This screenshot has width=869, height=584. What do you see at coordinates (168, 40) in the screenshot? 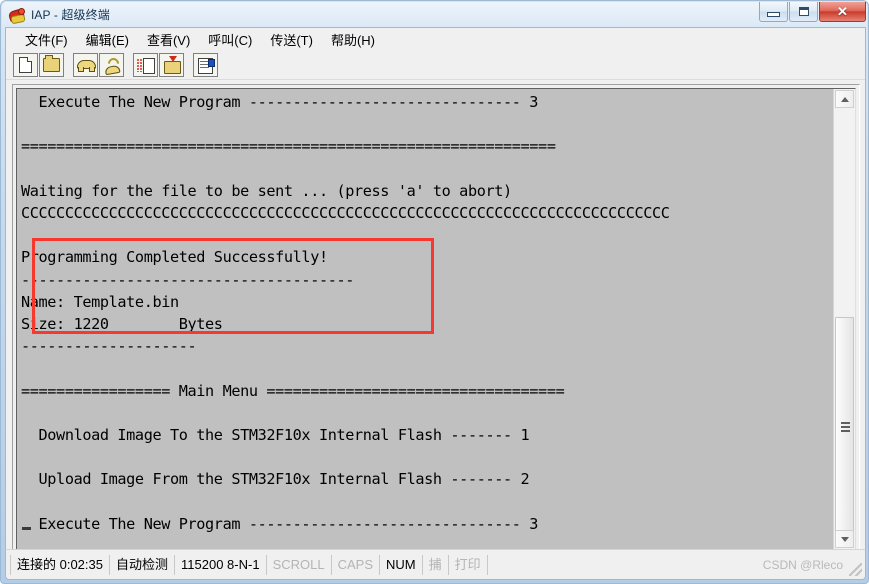
I see `menu-item-view: 查看(V)` at bounding box center [168, 40].